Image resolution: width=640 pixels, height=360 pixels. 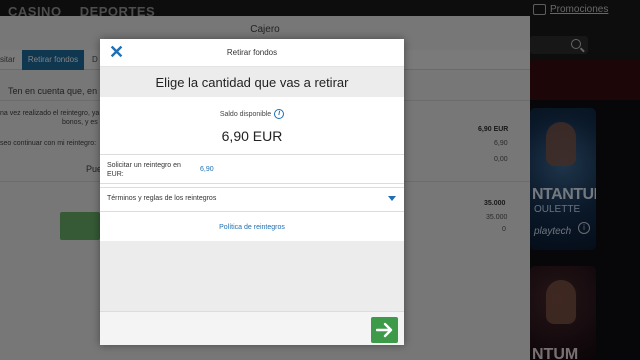 What do you see at coordinates (392, 198) in the screenshot?
I see `chevron-down-icon` at bounding box center [392, 198].